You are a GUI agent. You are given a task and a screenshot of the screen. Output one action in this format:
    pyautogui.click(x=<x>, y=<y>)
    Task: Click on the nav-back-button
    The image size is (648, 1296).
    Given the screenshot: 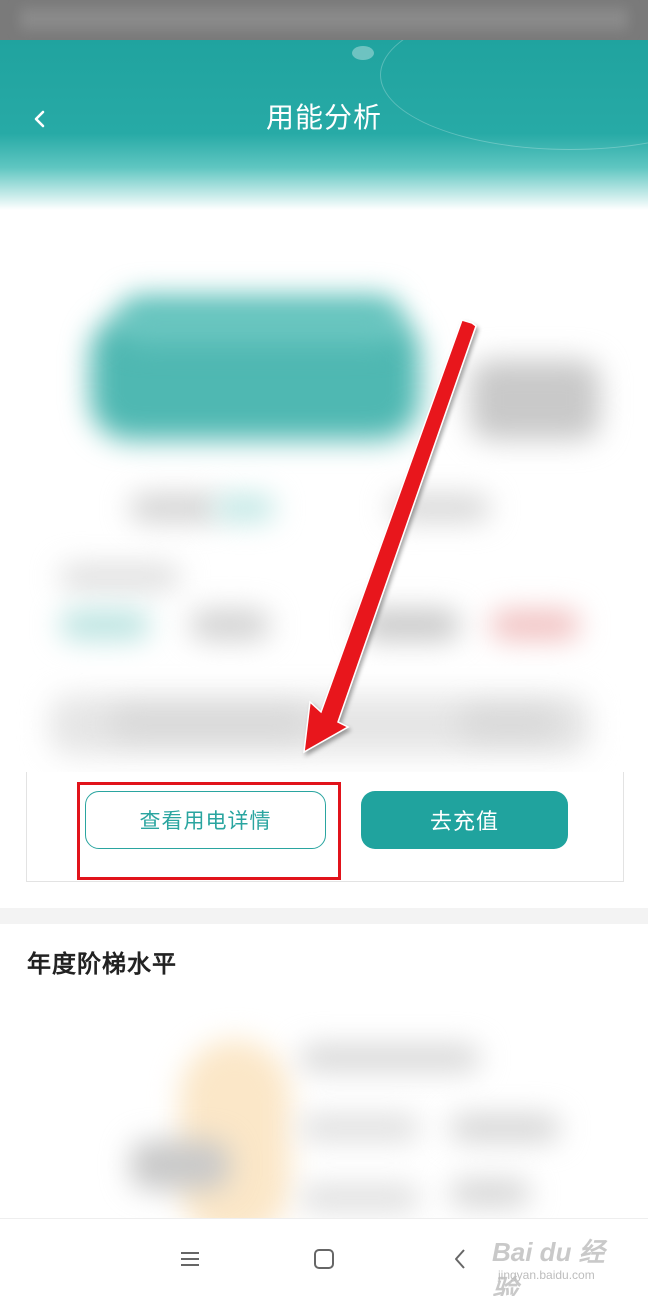 What is the action you would take?
    pyautogui.click(x=460, y=1259)
    